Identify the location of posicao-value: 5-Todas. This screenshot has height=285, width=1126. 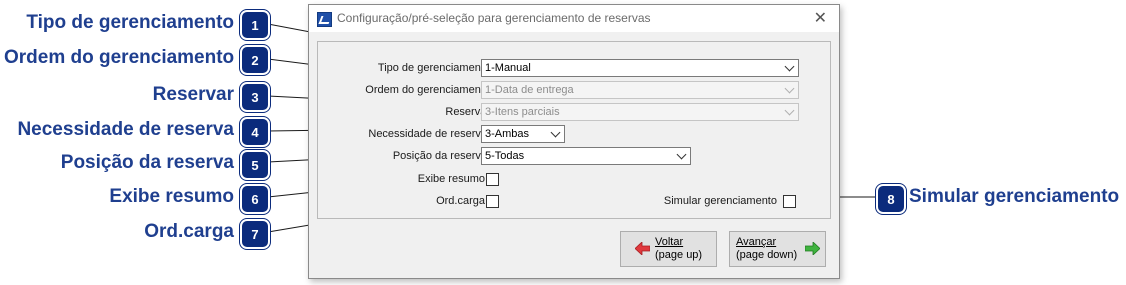
(505, 156).